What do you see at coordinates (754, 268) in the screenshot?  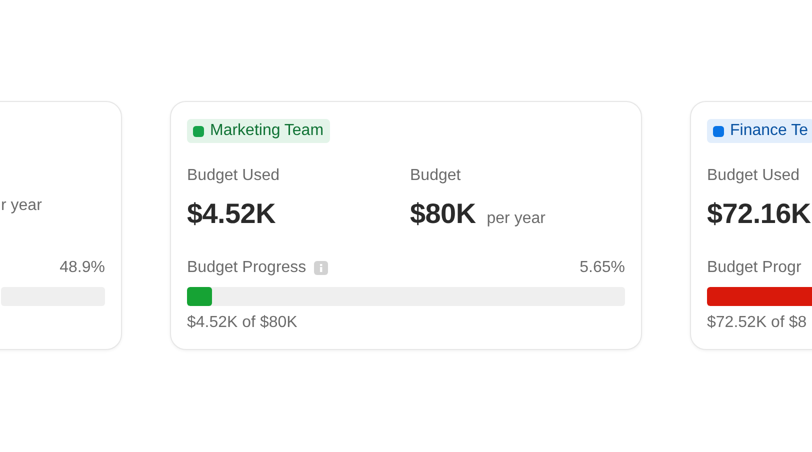 I see `progress-label: Budget Progr` at bounding box center [754, 268].